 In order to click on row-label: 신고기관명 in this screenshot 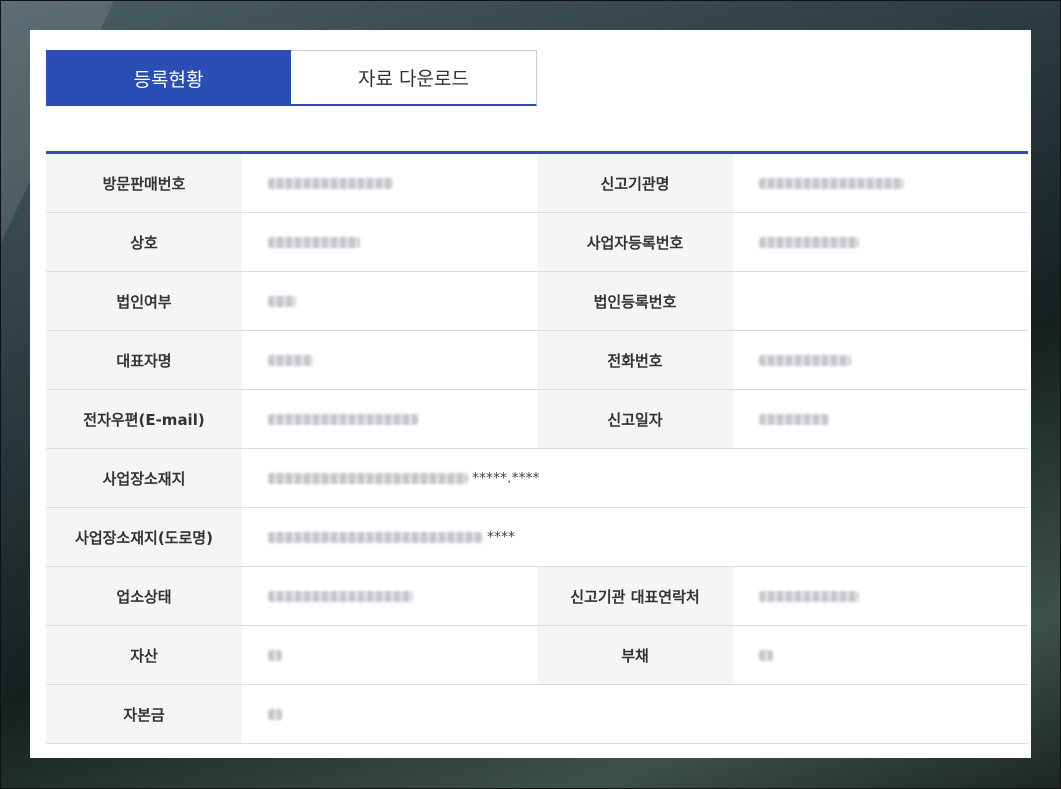, I will do `click(635, 183)`.